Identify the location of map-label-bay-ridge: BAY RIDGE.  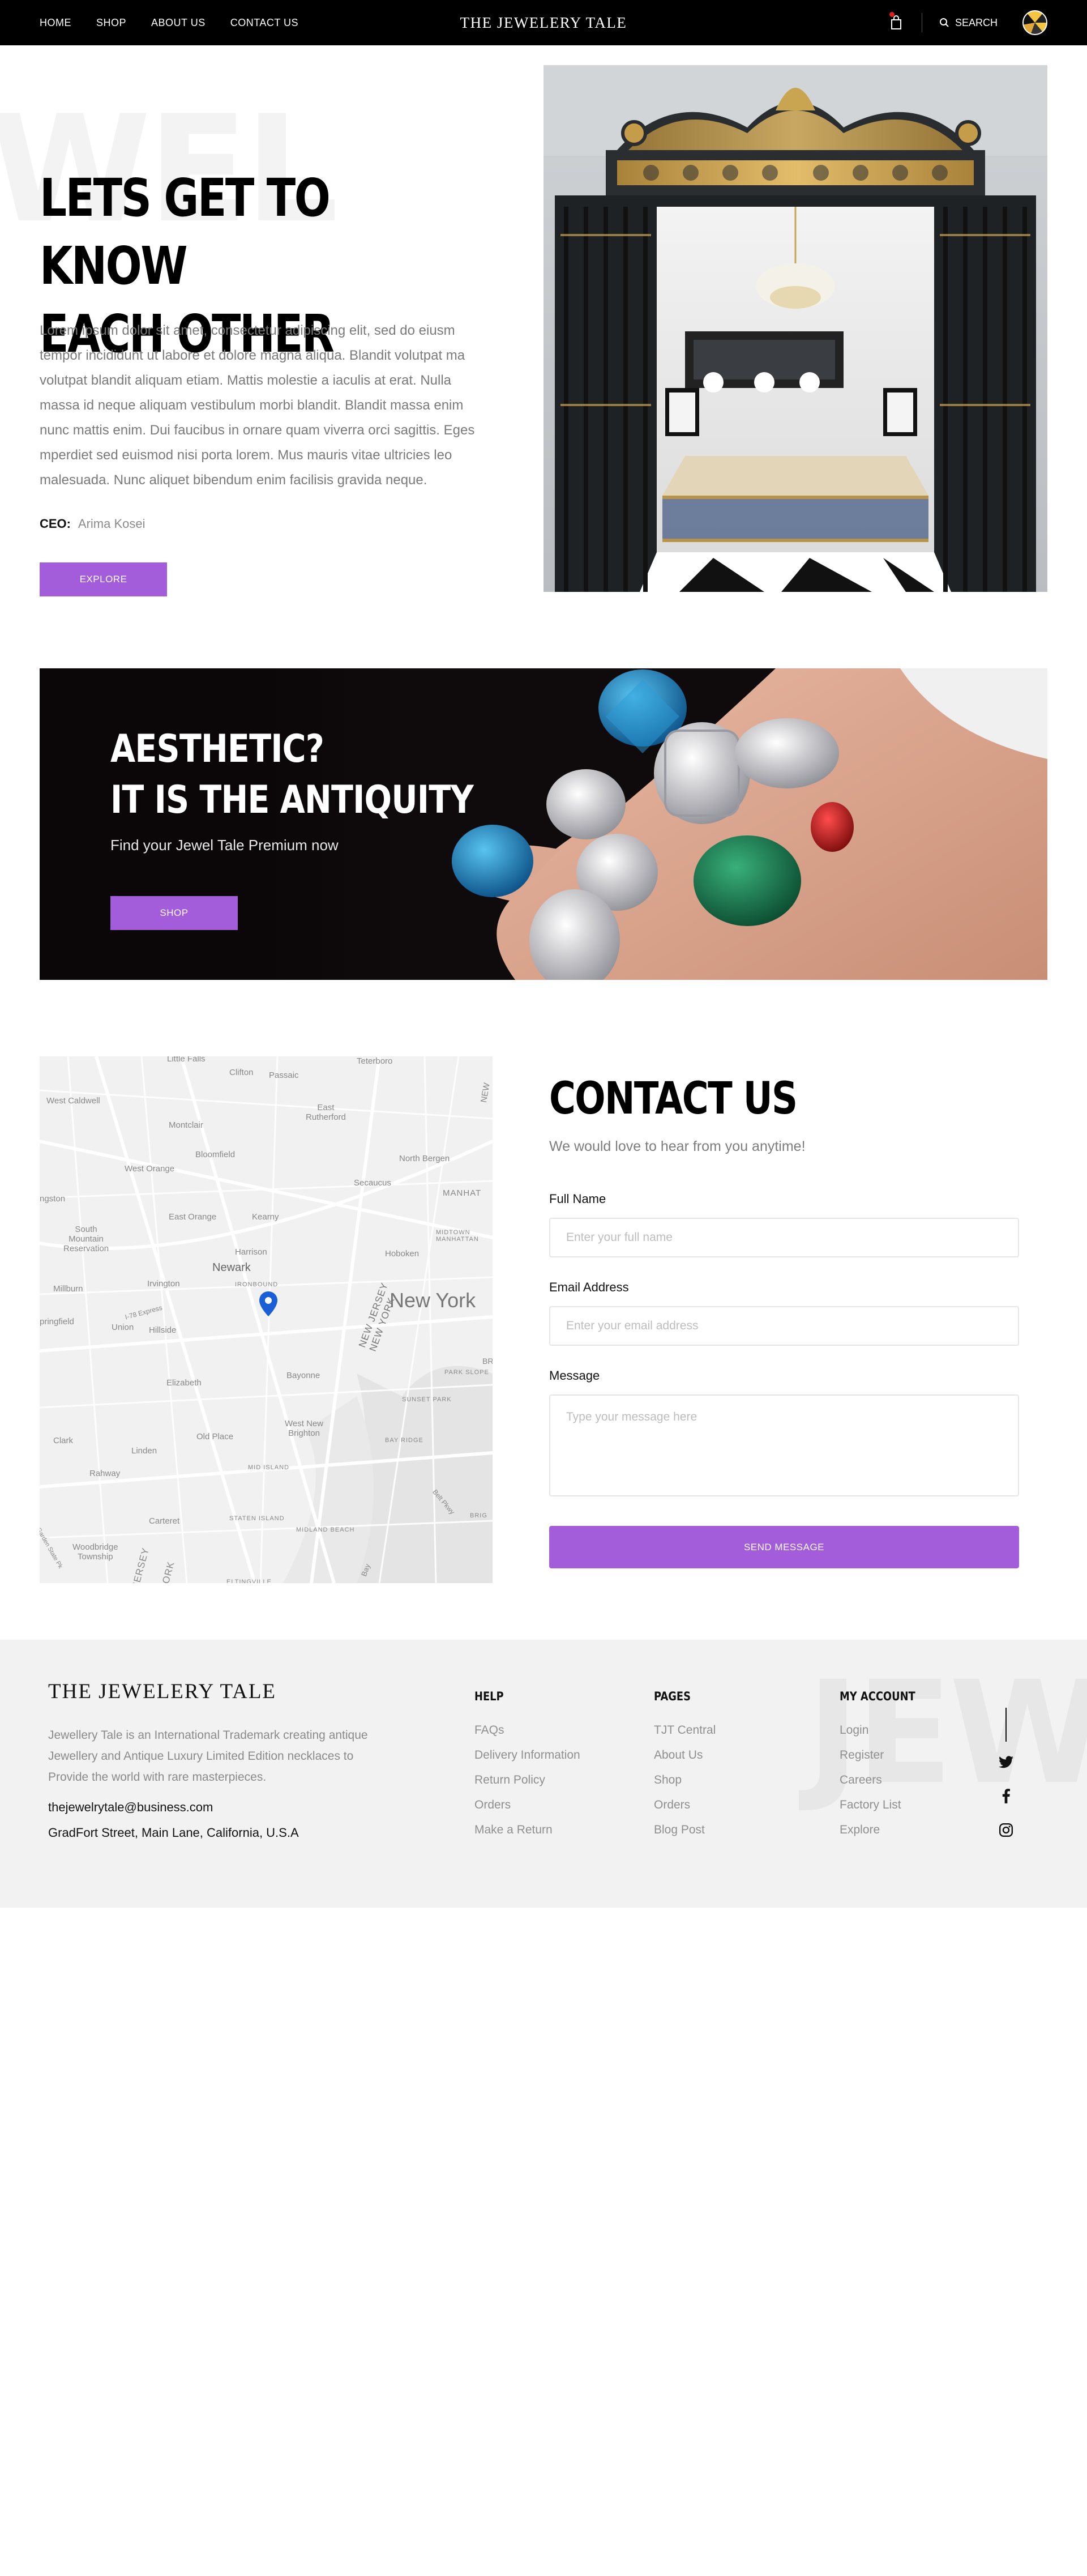
(404, 1440).